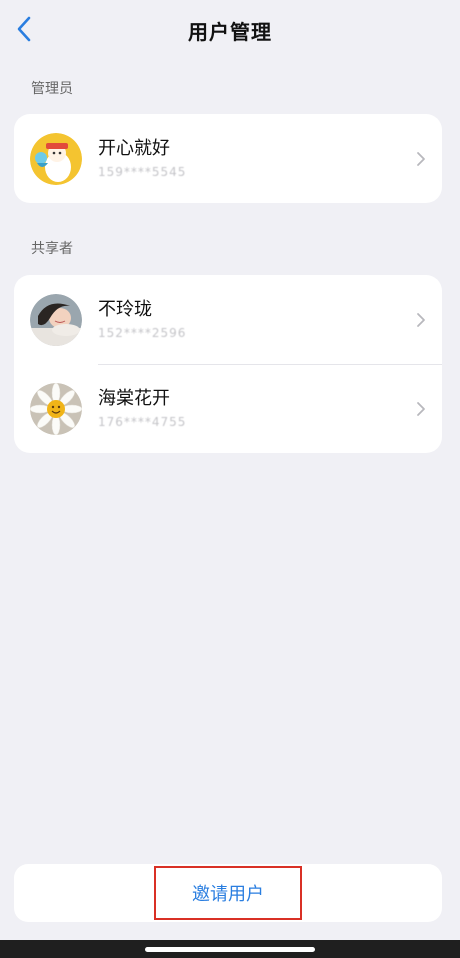 This screenshot has height=958, width=460. I want to click on section-label-admin: 管理员, so click(52, 89).